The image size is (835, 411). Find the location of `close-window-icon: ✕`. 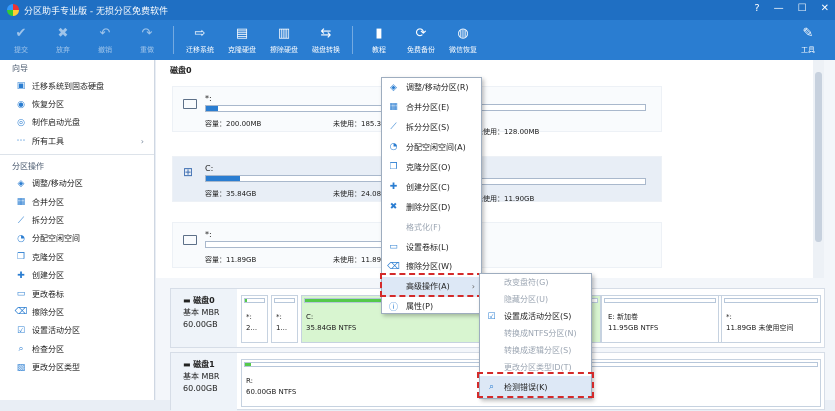

close-window-icon: ✕ is located at coordinates (825, 8).